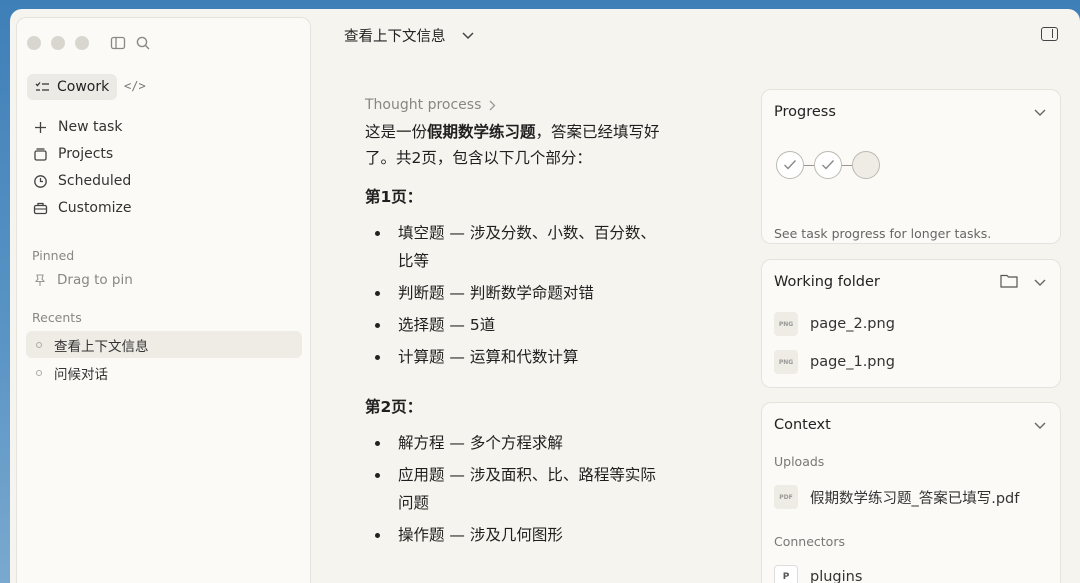  I want to click on sidebar-item-label: Scheduled, so click(95, 181).